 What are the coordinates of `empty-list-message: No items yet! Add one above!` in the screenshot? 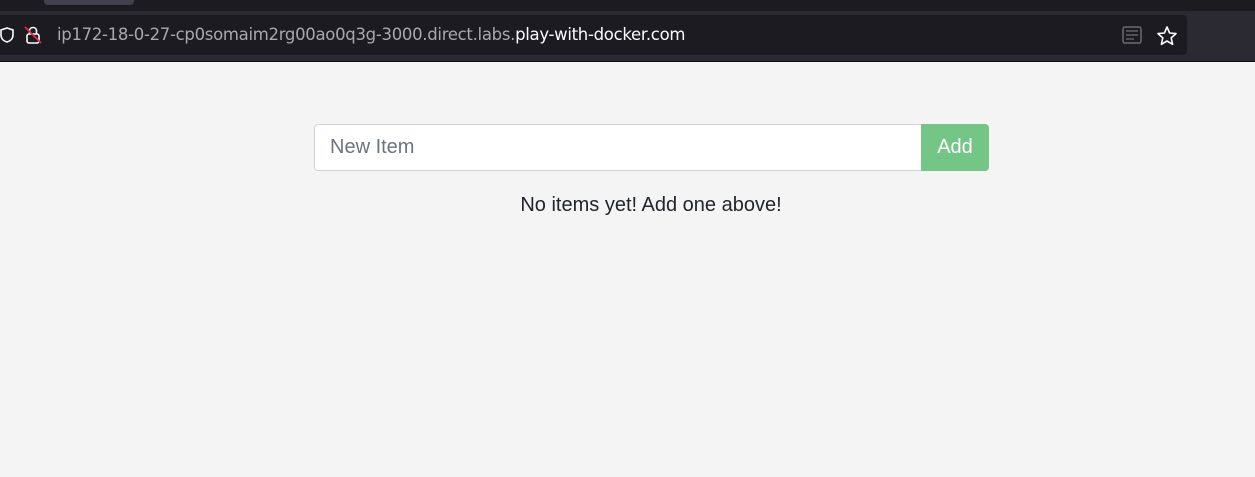 It's located at (651, 205).